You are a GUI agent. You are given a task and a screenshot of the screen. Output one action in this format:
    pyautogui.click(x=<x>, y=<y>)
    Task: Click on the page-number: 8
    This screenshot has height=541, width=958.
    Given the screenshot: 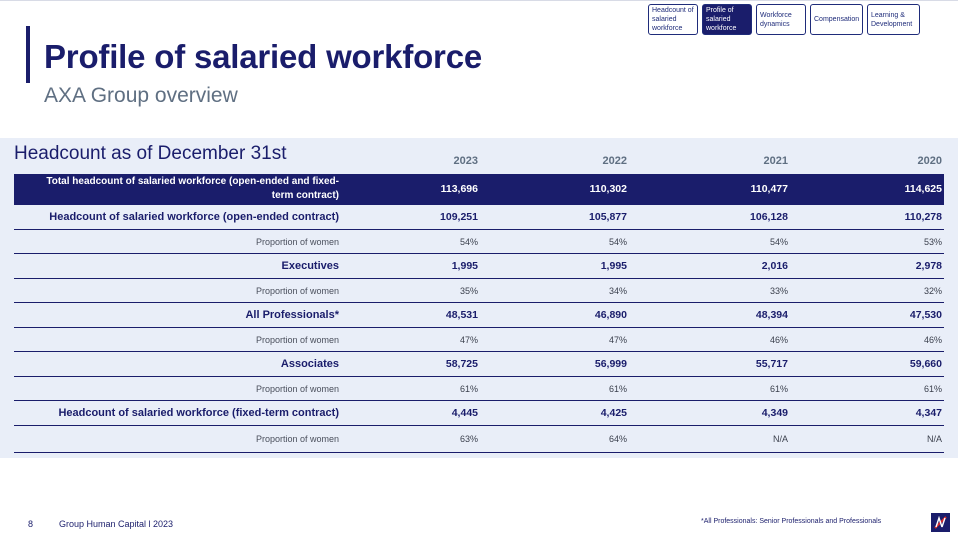 What is the action you would take?
    pyautogui.click(x=31, y=524)
    